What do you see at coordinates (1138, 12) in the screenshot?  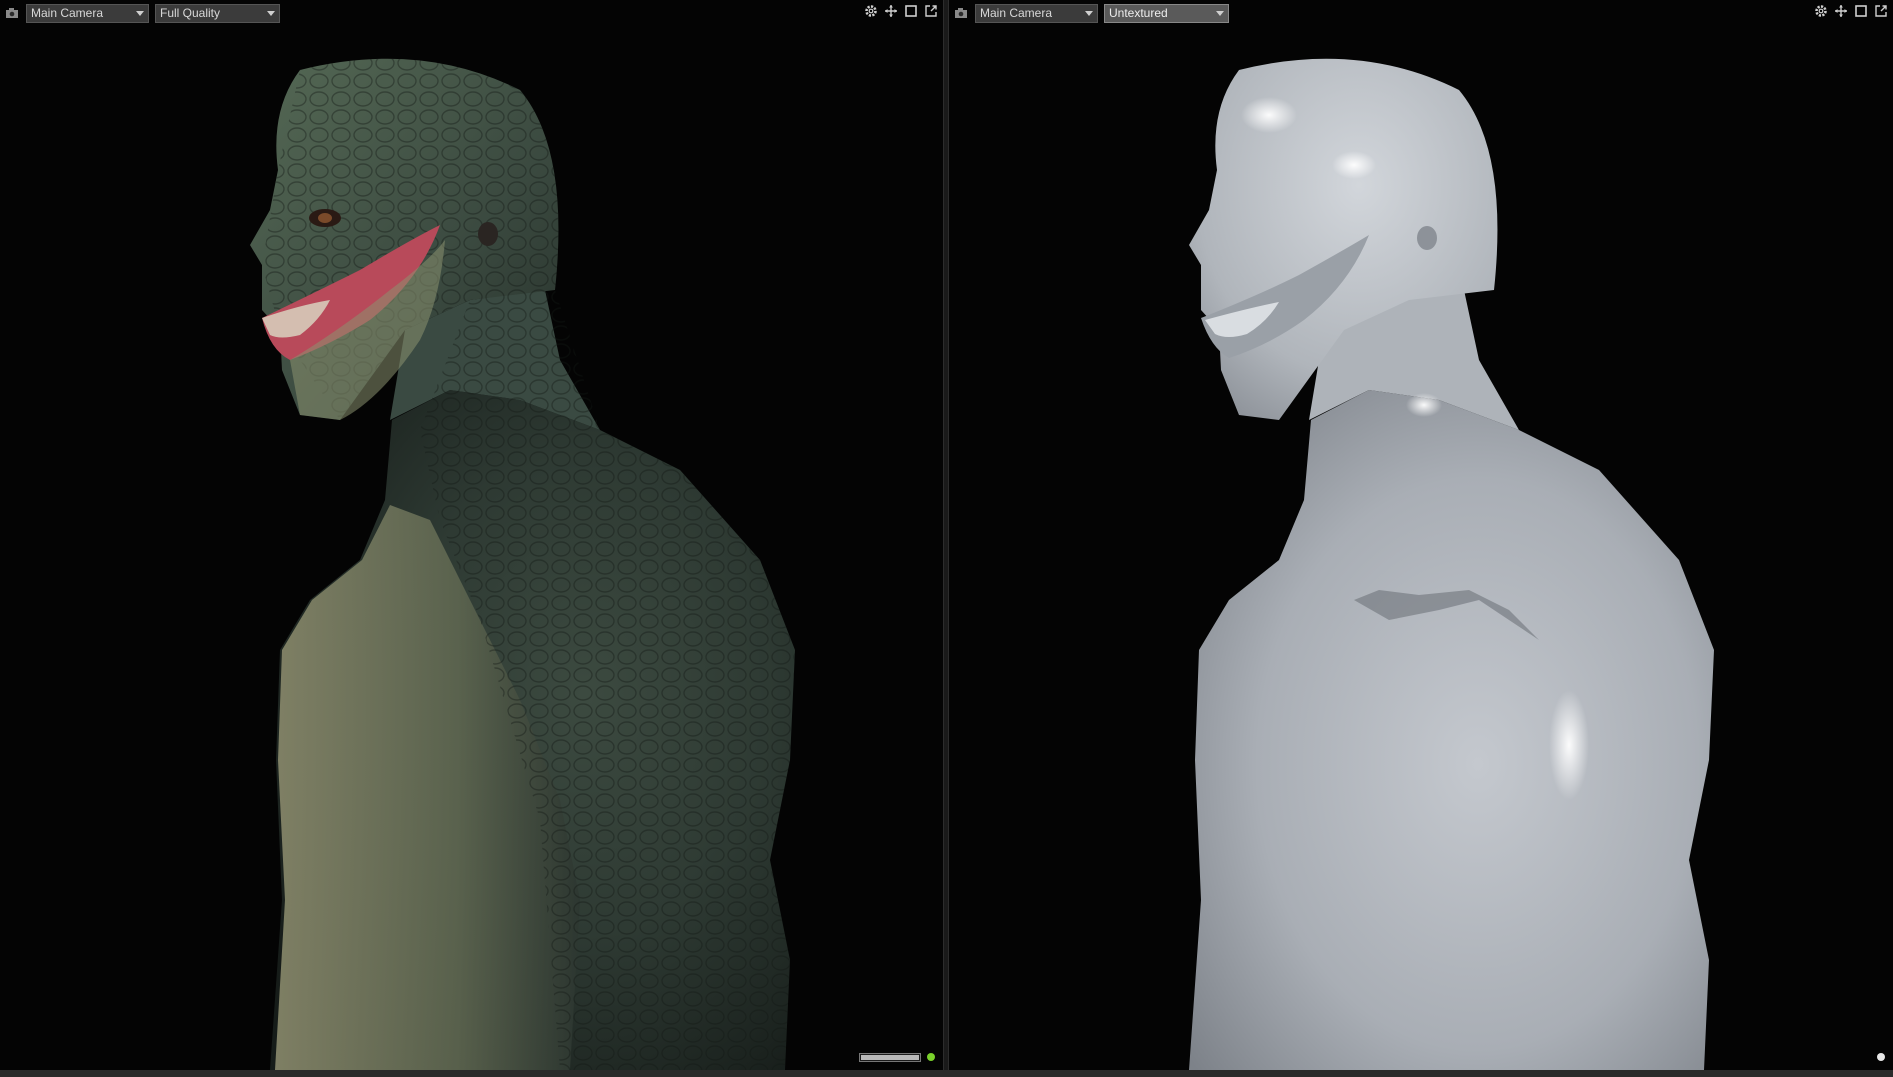 I see `render-mode-select-value: Untextured` at bounding box center [1138, 12].